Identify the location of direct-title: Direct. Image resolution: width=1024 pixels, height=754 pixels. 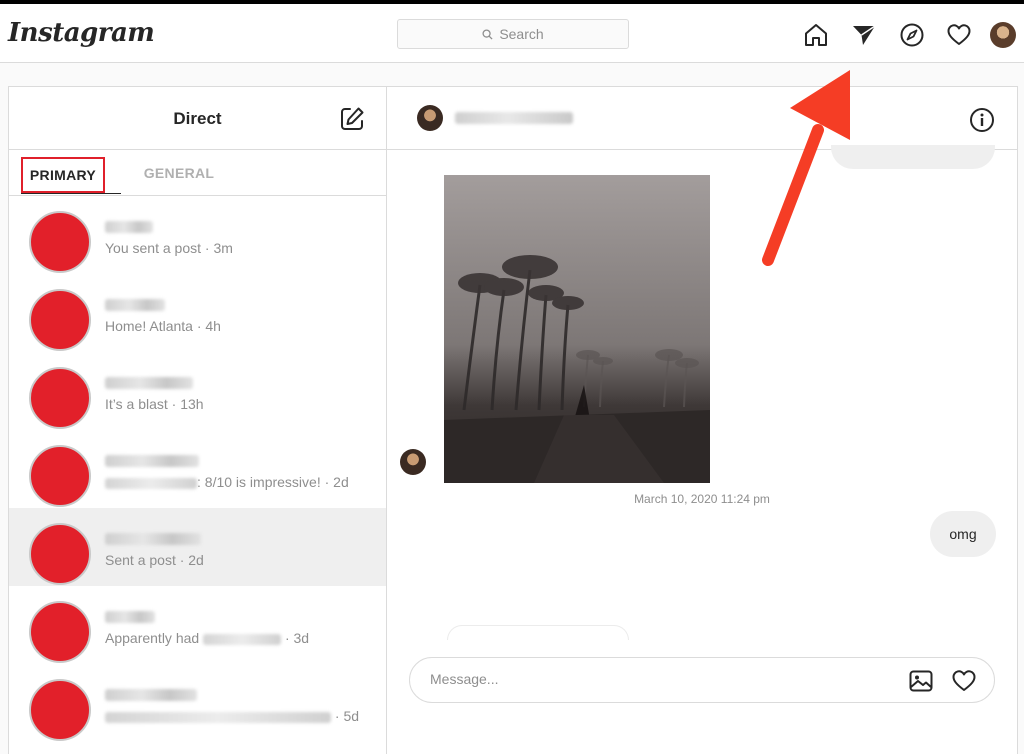
(197, 118).